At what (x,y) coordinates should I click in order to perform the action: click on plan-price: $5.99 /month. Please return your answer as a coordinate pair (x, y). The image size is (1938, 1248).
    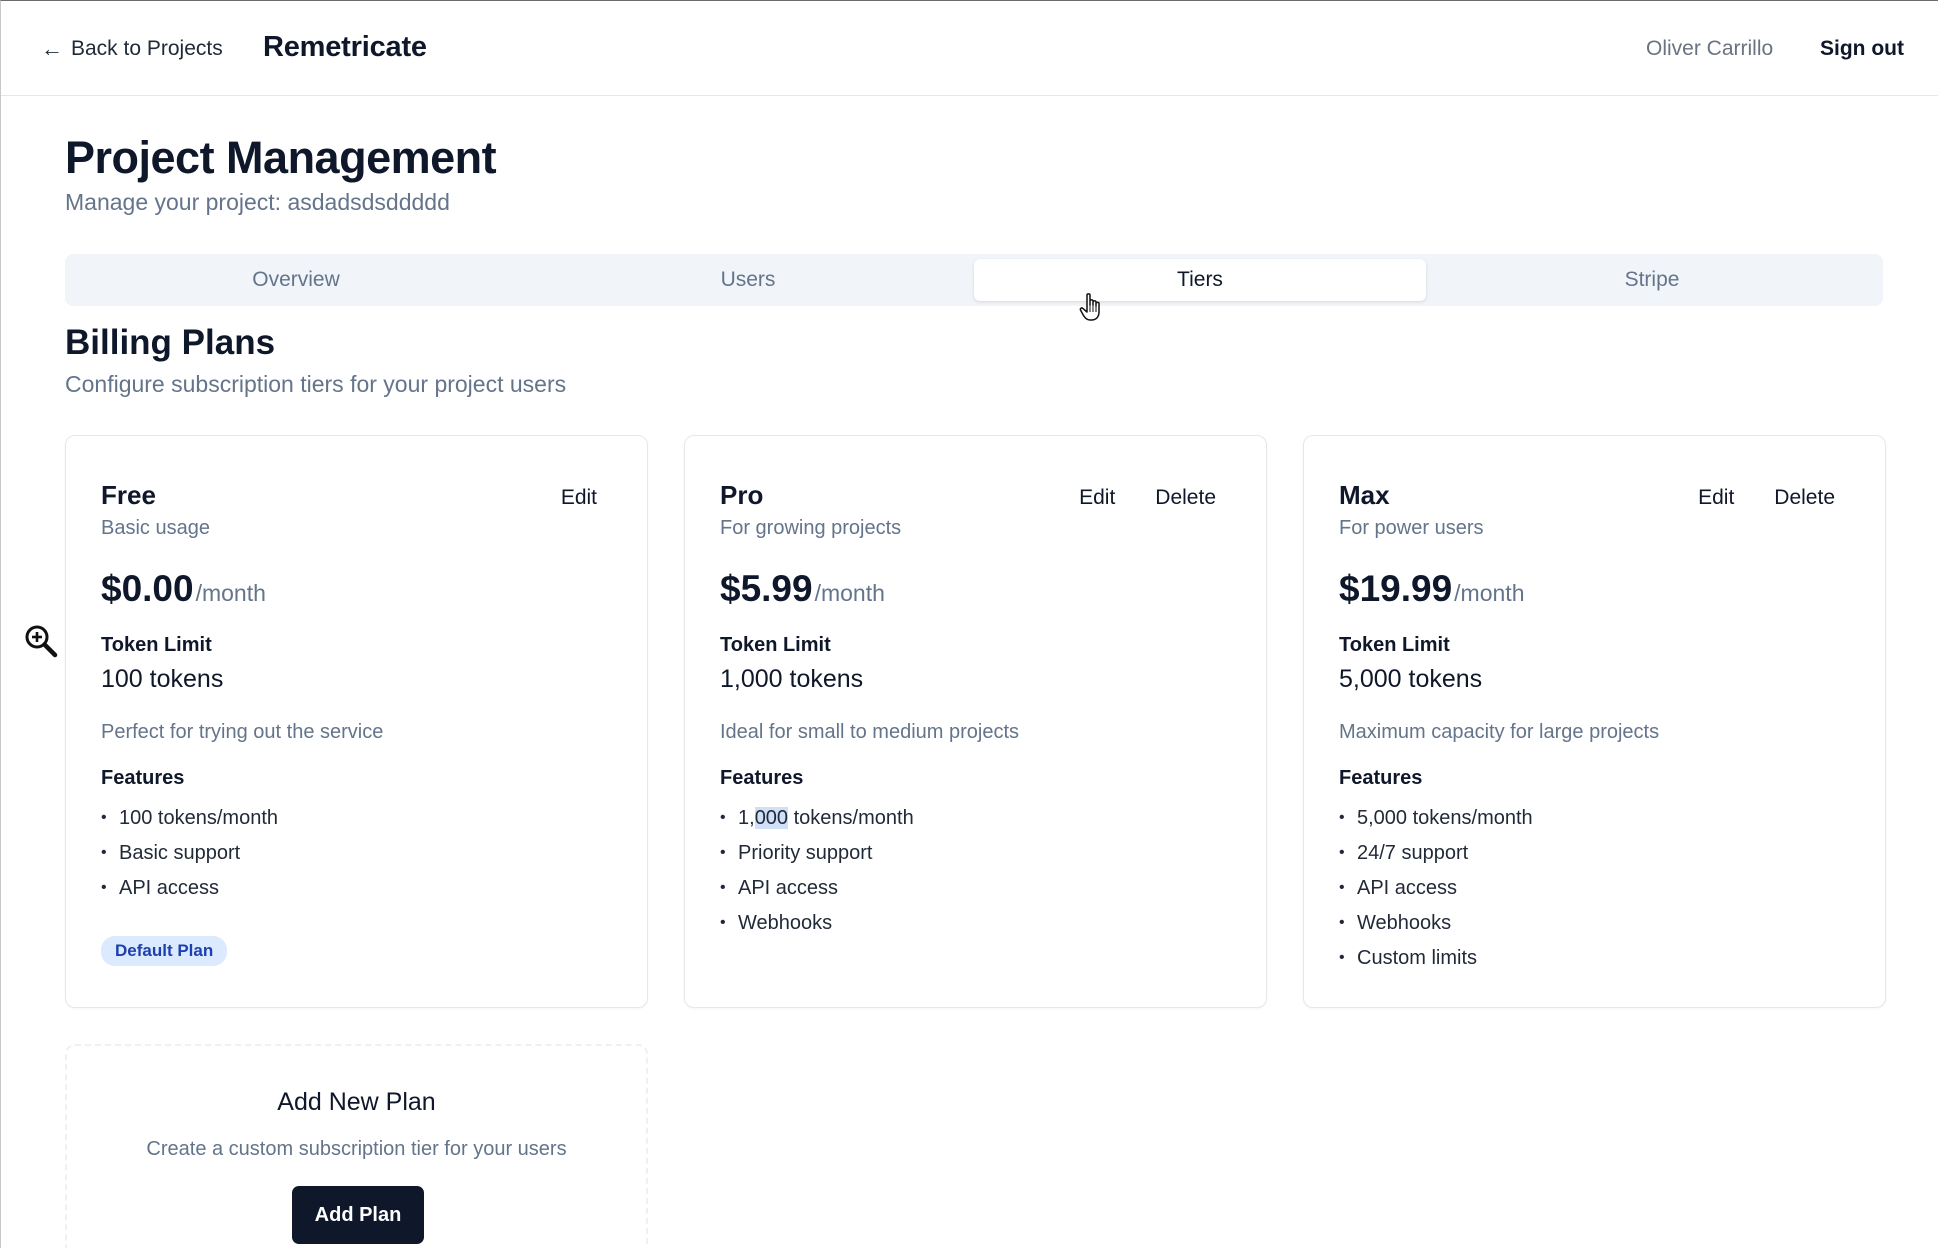
    Looking at the image, I should click on (802, 589).